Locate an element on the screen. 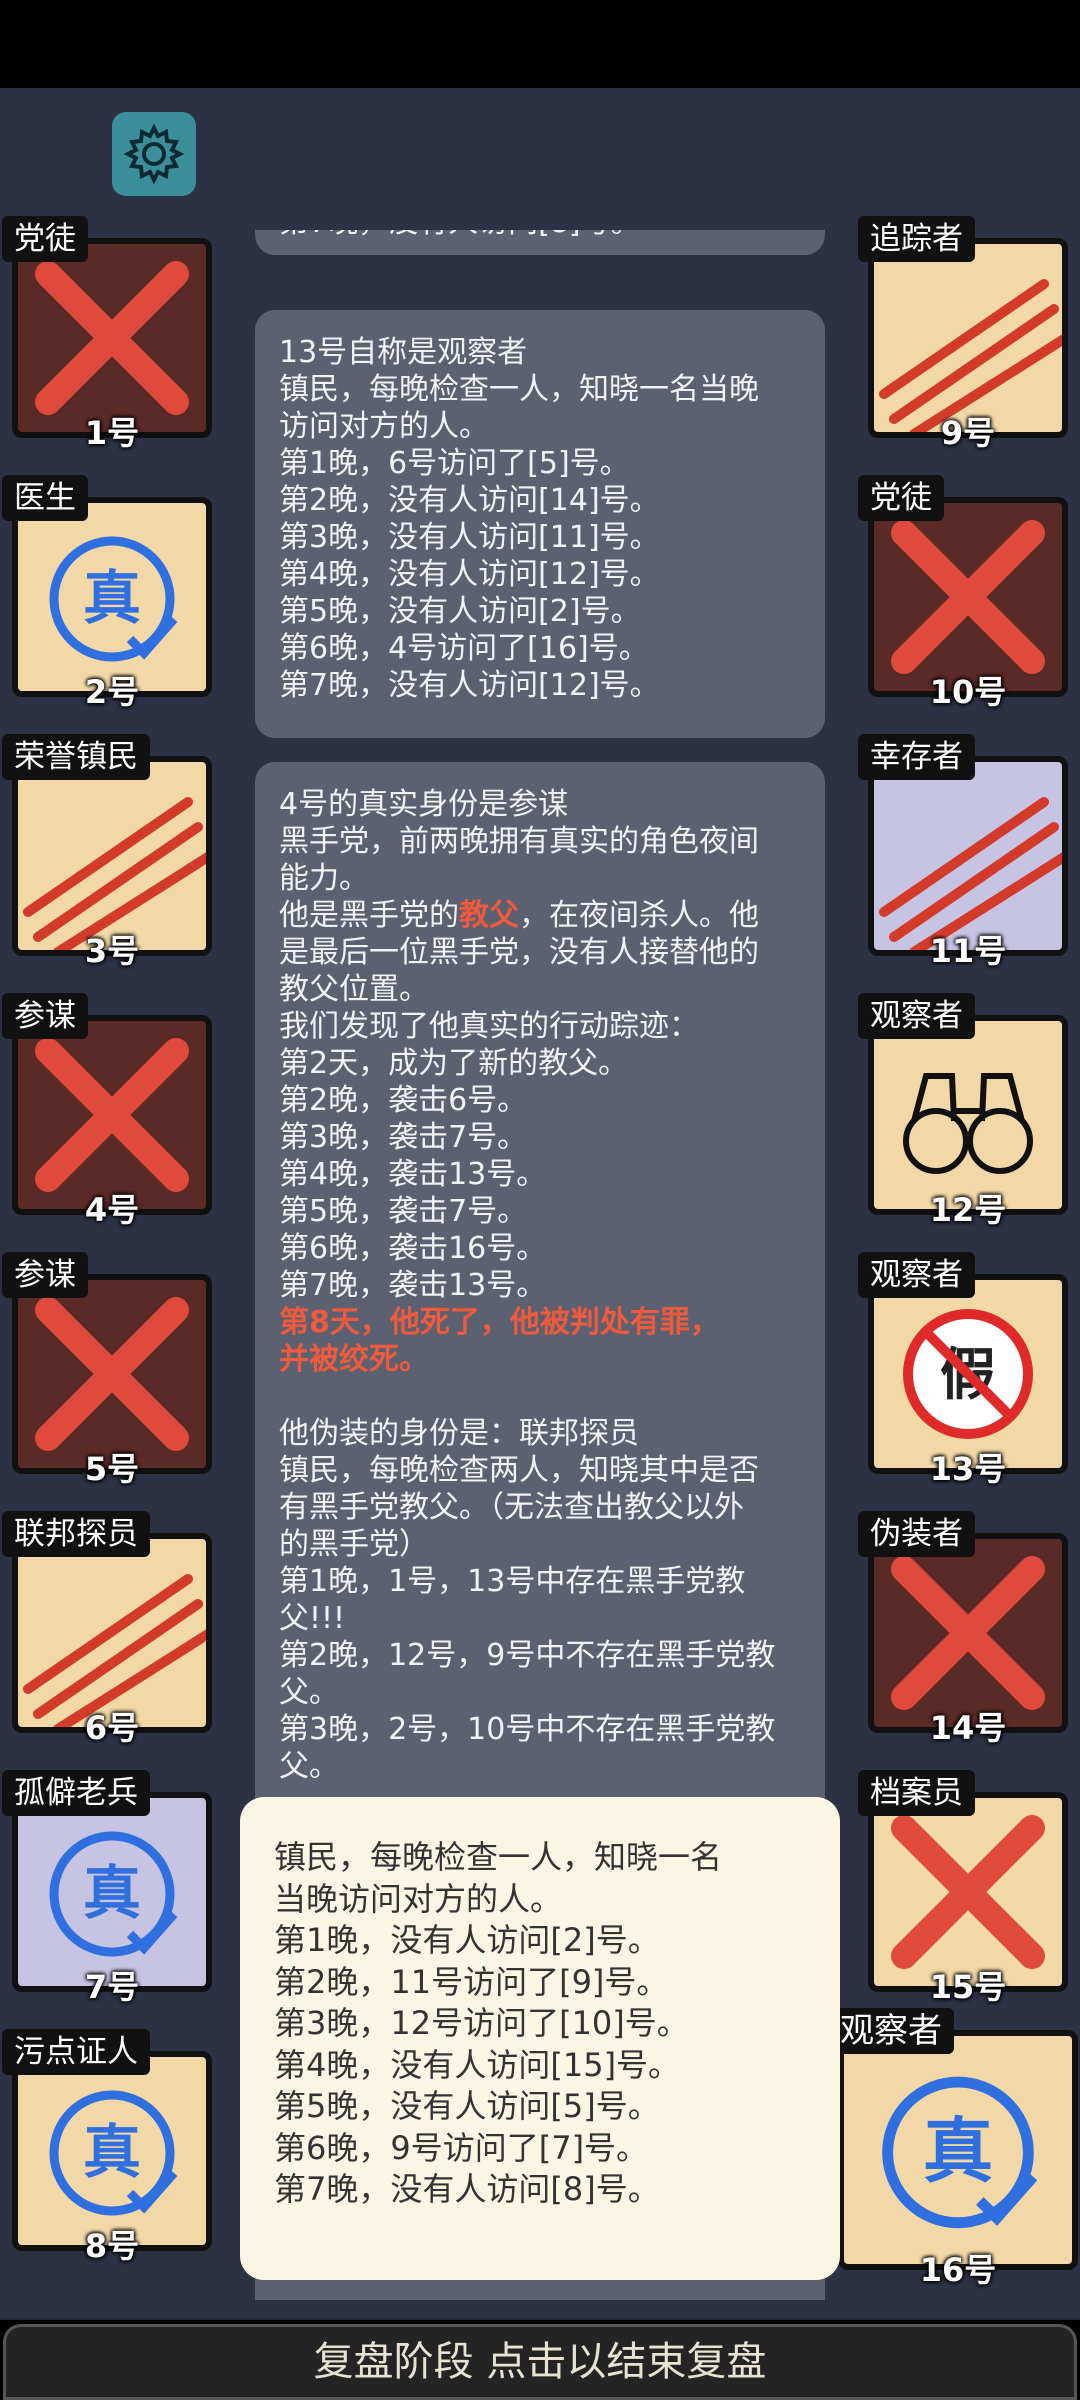 Image resolution: width=1080 pixels, height=2400 pixels. log-line: 镇民，每晚检查一人，知晓一名当晚 is located at coordinates (519, 389).